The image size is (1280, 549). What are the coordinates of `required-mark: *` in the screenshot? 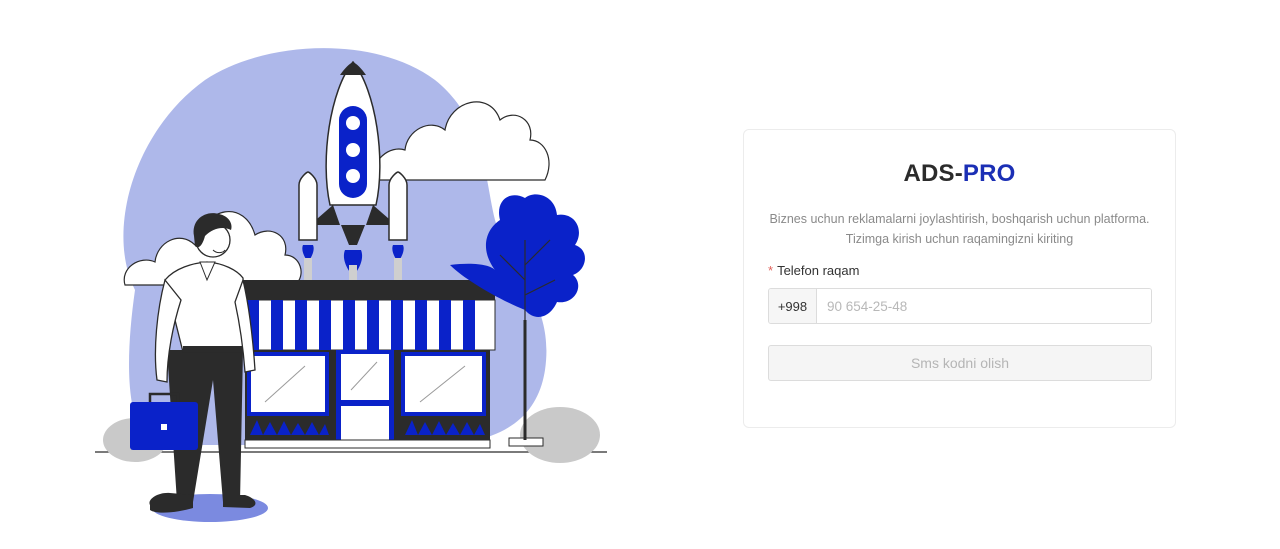 It's located at (771, 270).